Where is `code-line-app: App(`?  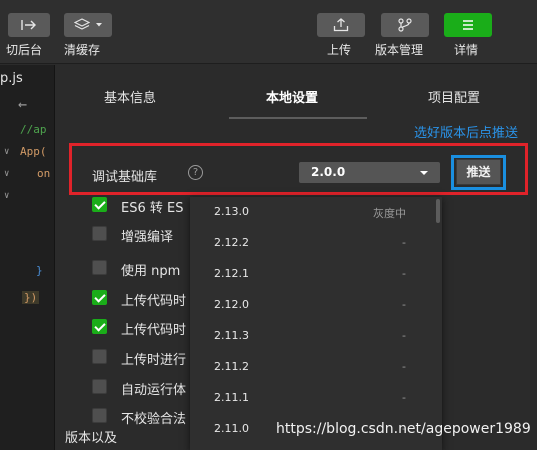 code-line-app: App( is located at coordinates (33, 151).